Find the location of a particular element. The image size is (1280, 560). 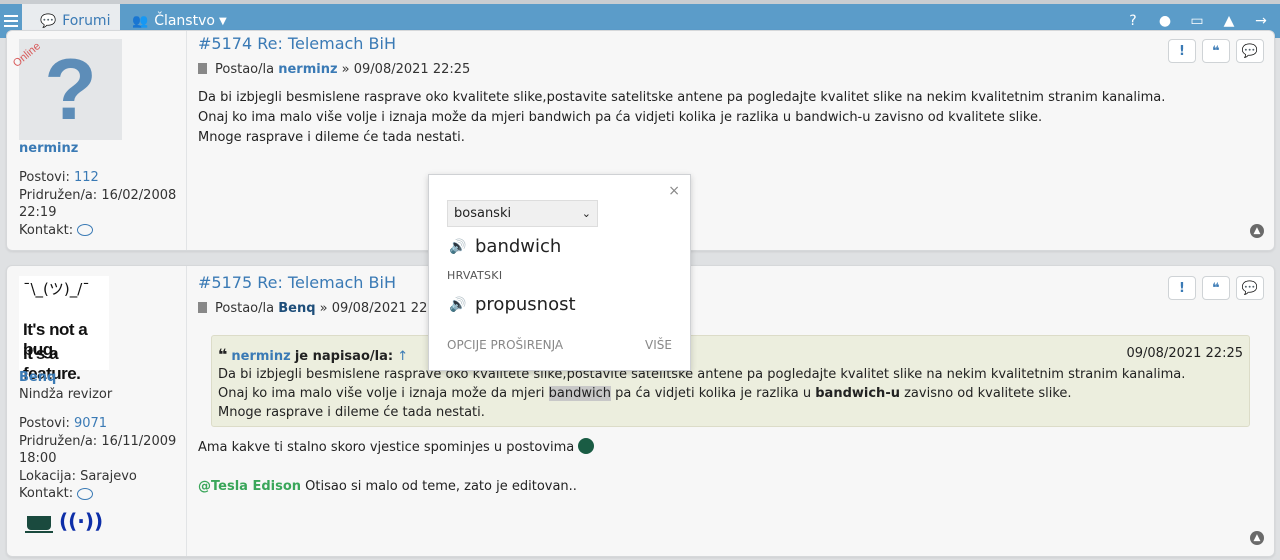

chat-icon: 💬 is located at coordinates (48, 21).